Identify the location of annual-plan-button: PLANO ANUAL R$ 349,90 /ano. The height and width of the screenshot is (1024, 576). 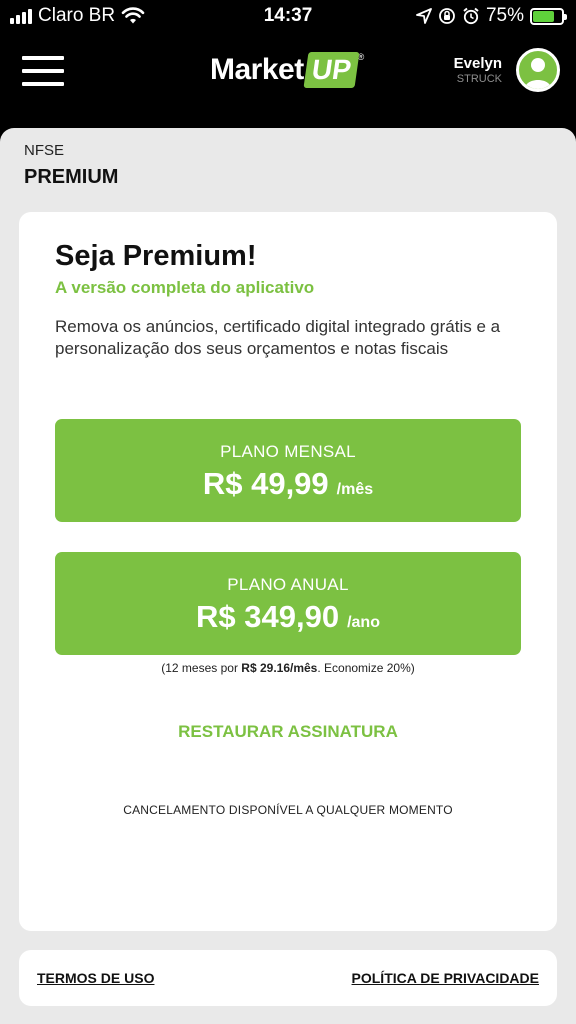
(288, 603).